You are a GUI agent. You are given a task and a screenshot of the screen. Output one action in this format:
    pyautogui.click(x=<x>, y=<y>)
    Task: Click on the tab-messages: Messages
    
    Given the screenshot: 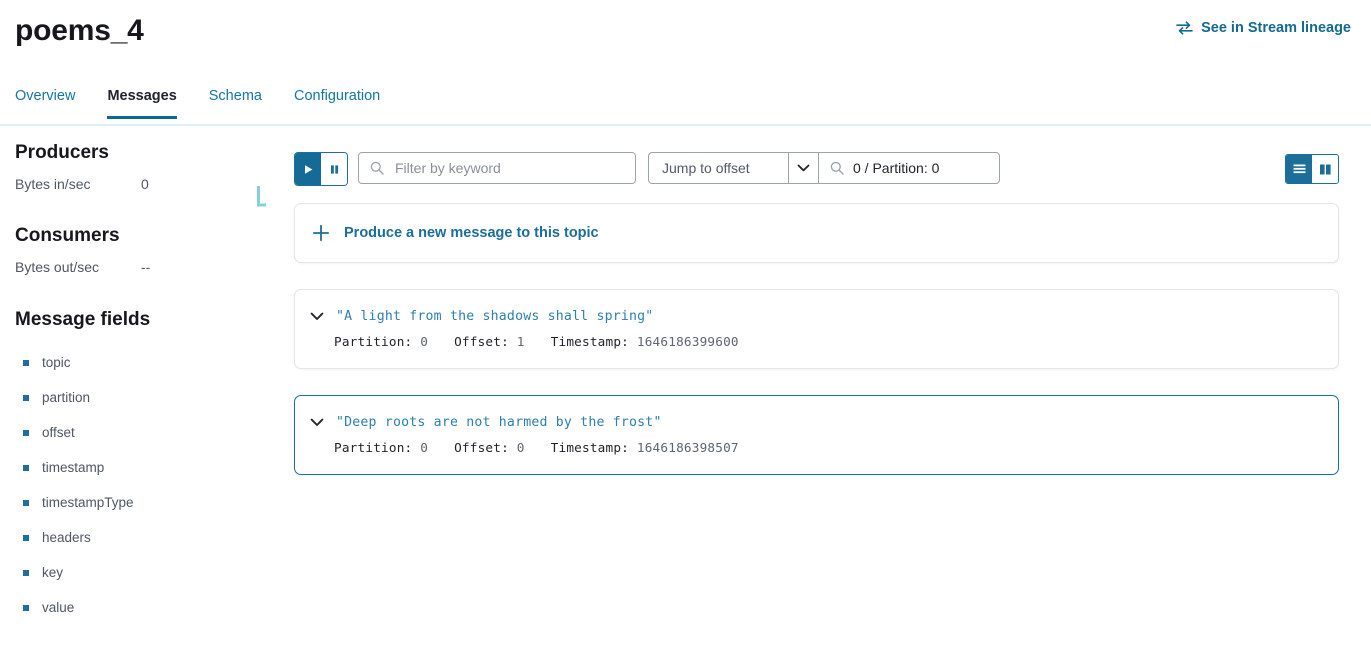 What is the action you would take?
    pyautogui.click(x=141, y=103)
    